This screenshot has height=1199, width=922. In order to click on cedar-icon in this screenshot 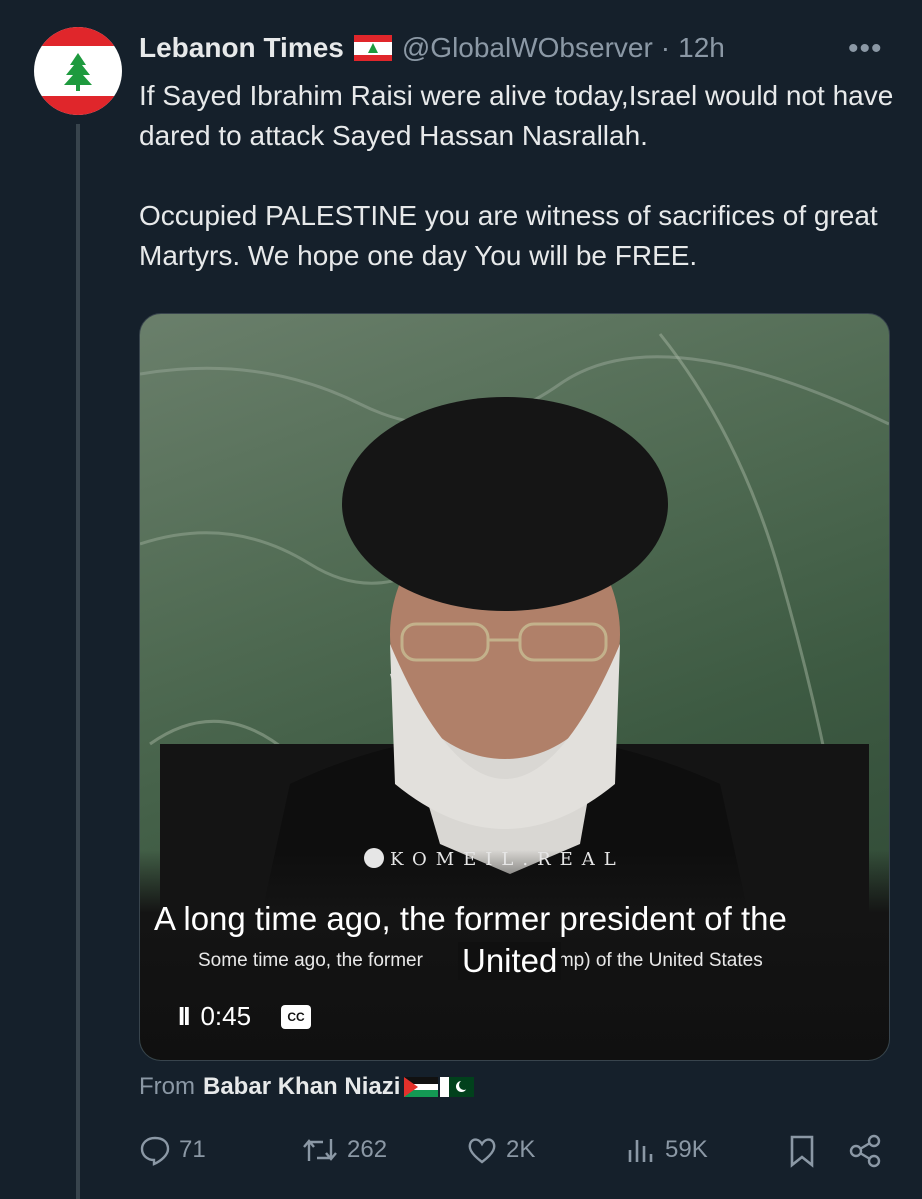, I will do `click(78, 72)`.